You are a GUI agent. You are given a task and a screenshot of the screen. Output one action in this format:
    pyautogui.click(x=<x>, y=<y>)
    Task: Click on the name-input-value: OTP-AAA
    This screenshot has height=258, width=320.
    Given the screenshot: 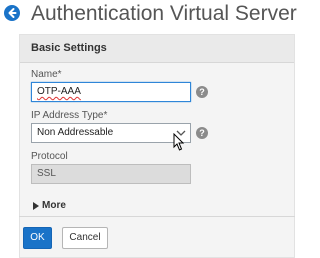 What is the action you would take?
    pyautogui.click(x=59, y=91)
    